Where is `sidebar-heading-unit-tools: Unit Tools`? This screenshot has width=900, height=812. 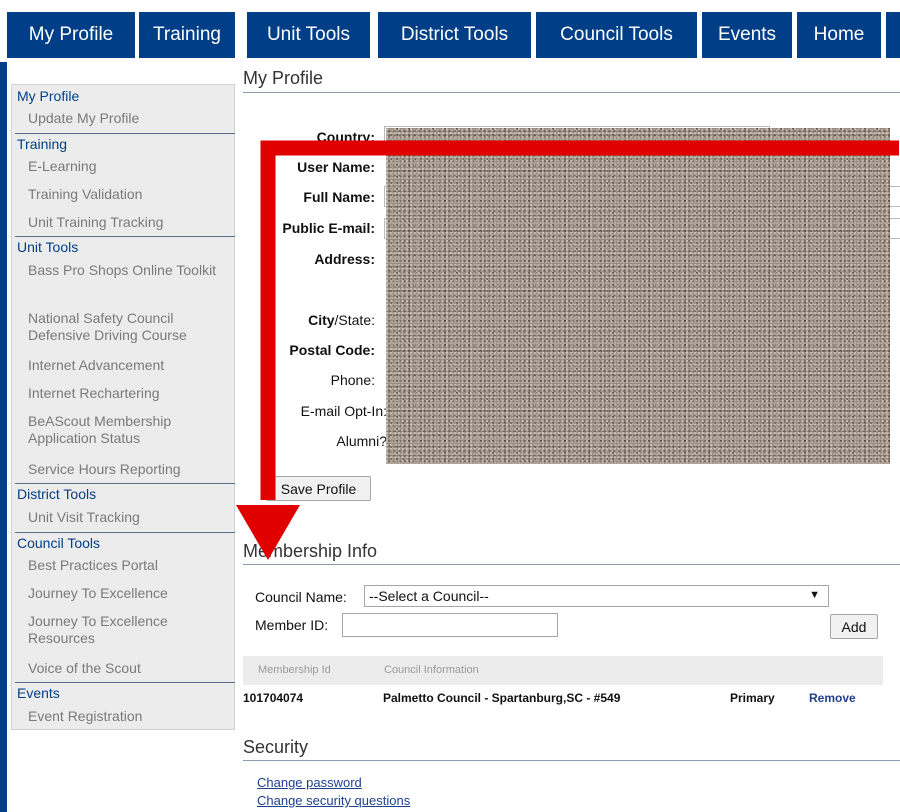
sidebar-heading-unit-tools: Unit Tools is located at coordinates (47, 247).